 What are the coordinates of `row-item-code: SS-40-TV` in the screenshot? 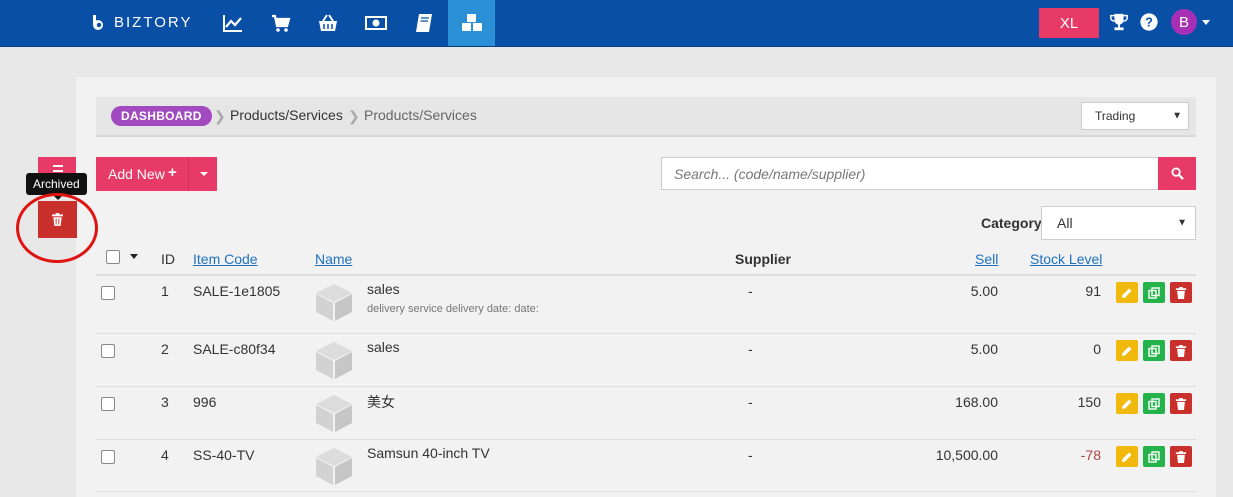 It's located at (224, 455).